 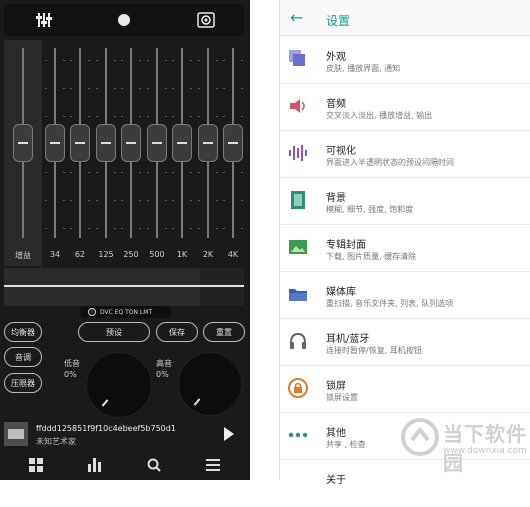 I want to click on grid-icon, so click(x=36, y=465).